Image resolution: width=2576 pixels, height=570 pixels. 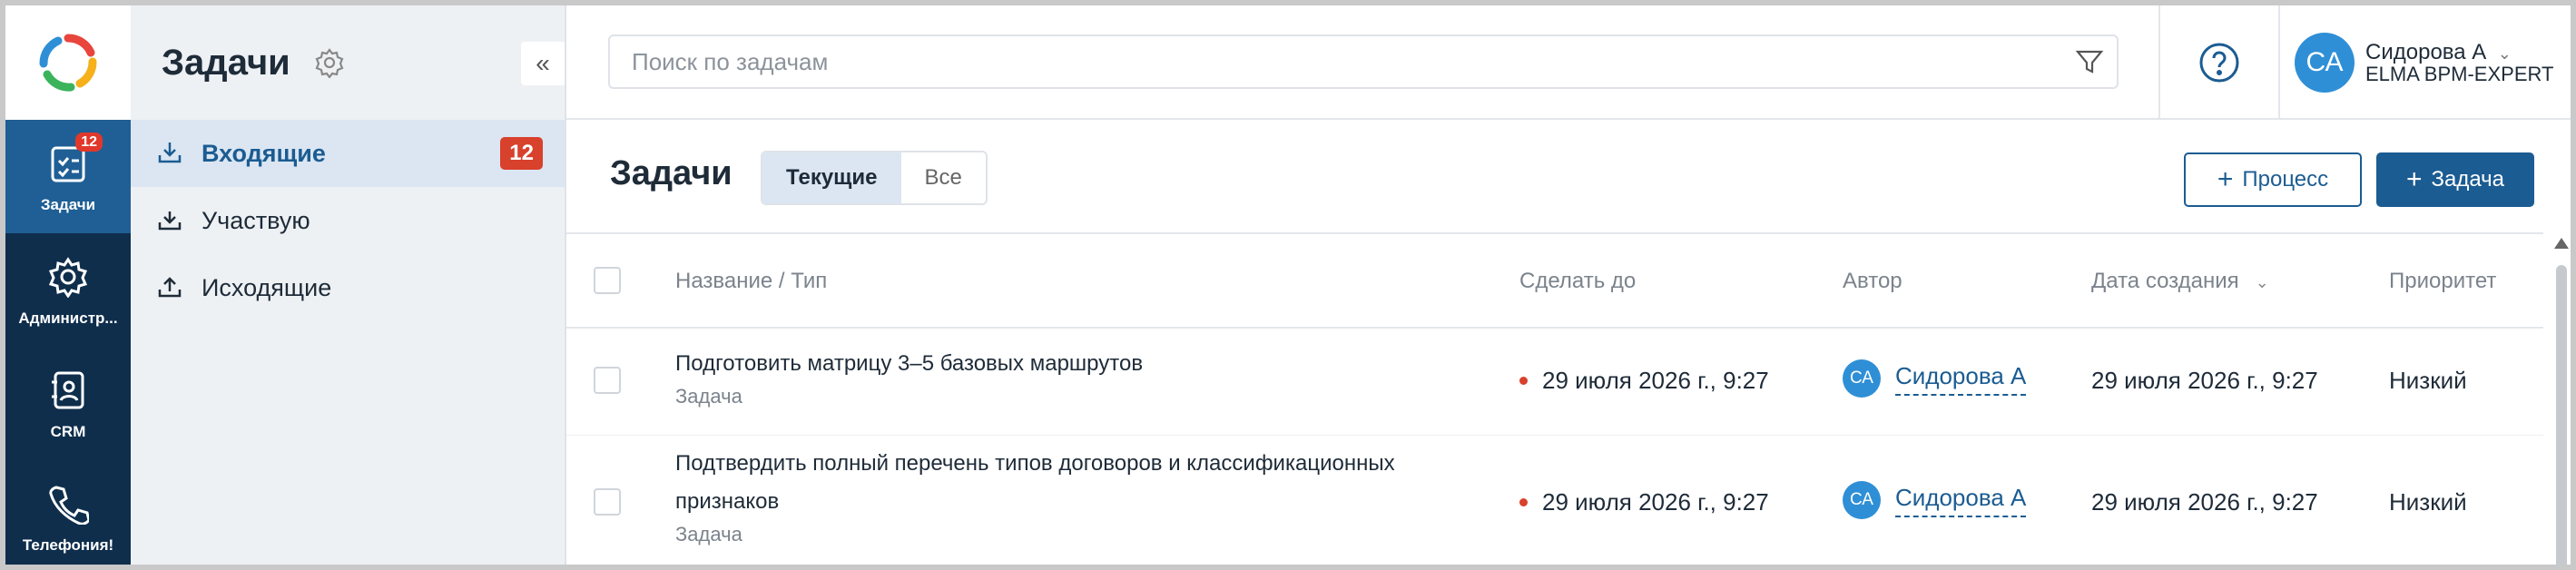 I want to click on outbox-upload-icon, so click(x=170, y=288).